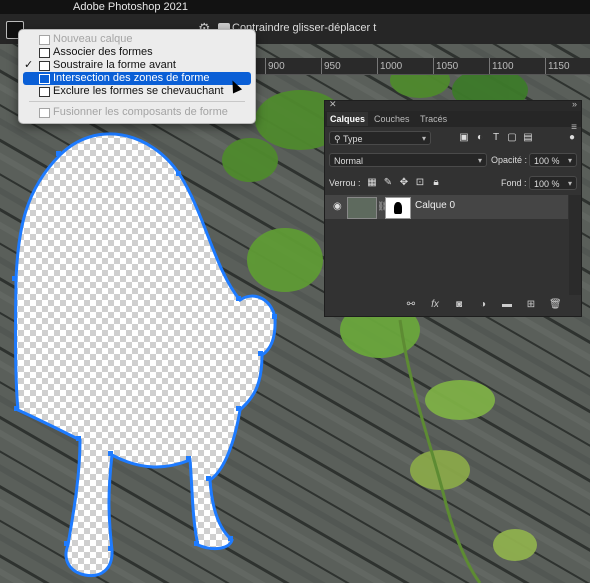 This screenshot has height=583, width=590. Describe the element at coordinates (435, 305) in the screenshot. I see `fx-icon: fx` at that location.